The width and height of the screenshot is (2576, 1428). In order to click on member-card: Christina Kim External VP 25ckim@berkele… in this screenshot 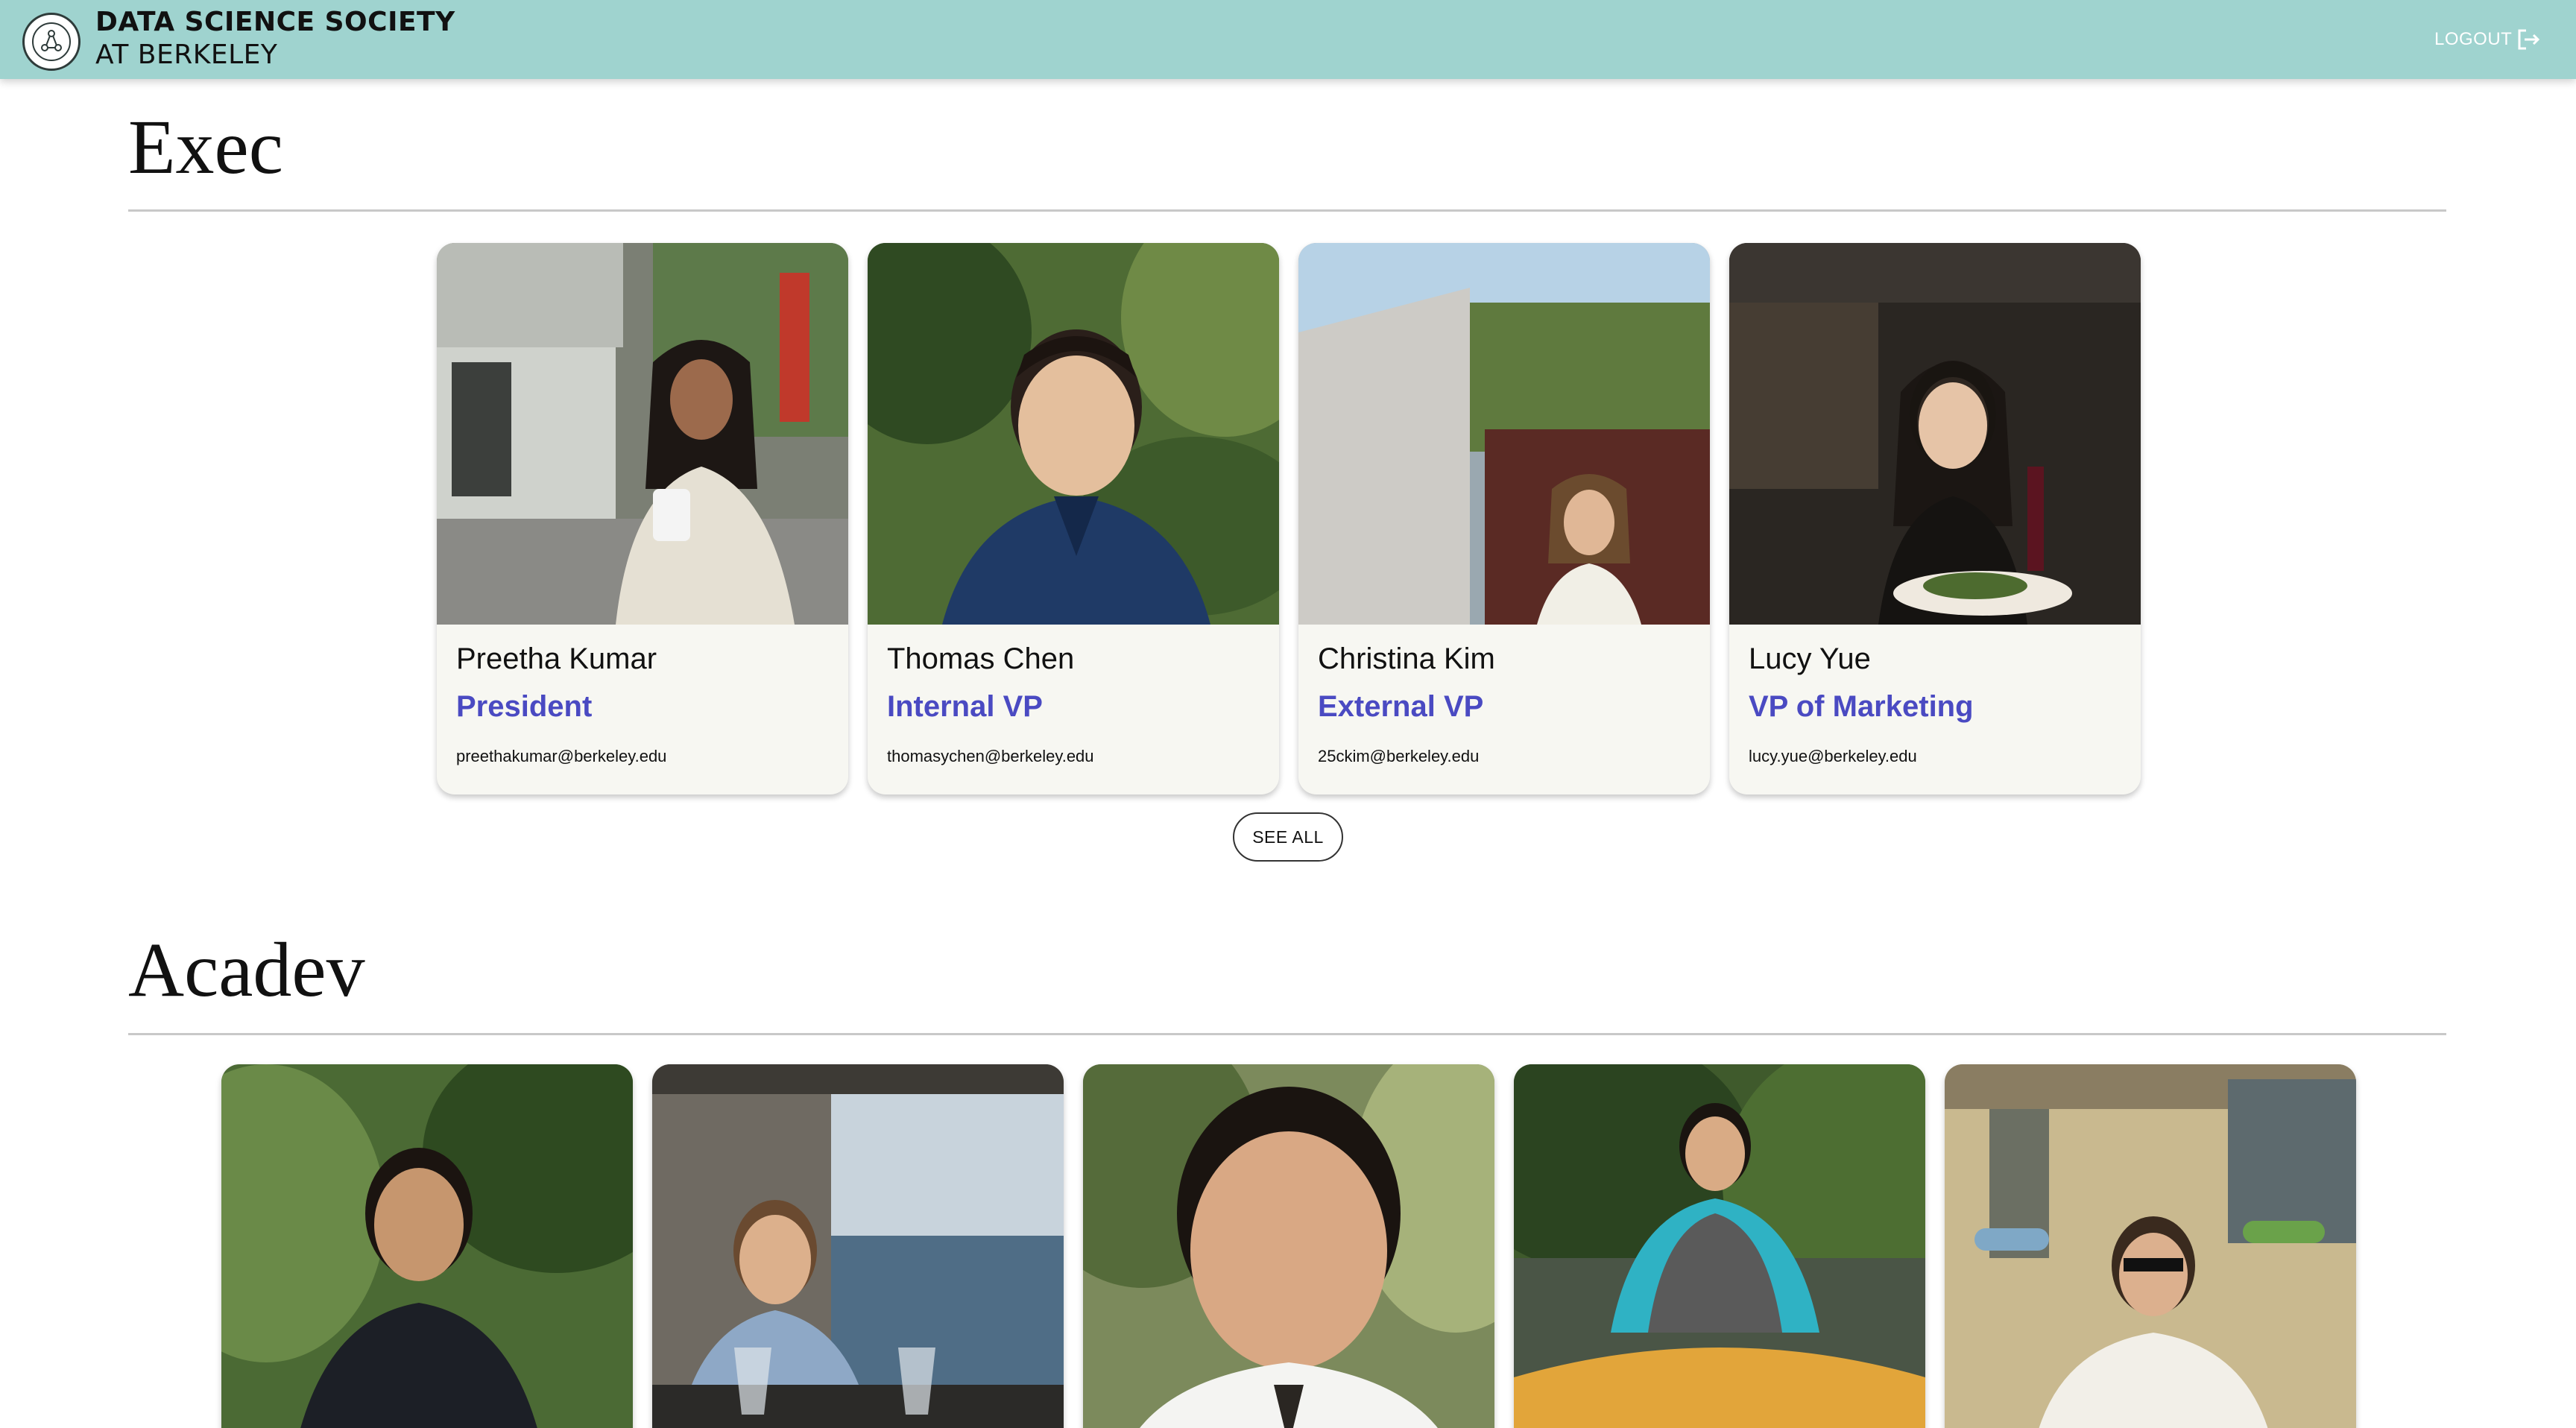, I will do `click(1504, 518)`.